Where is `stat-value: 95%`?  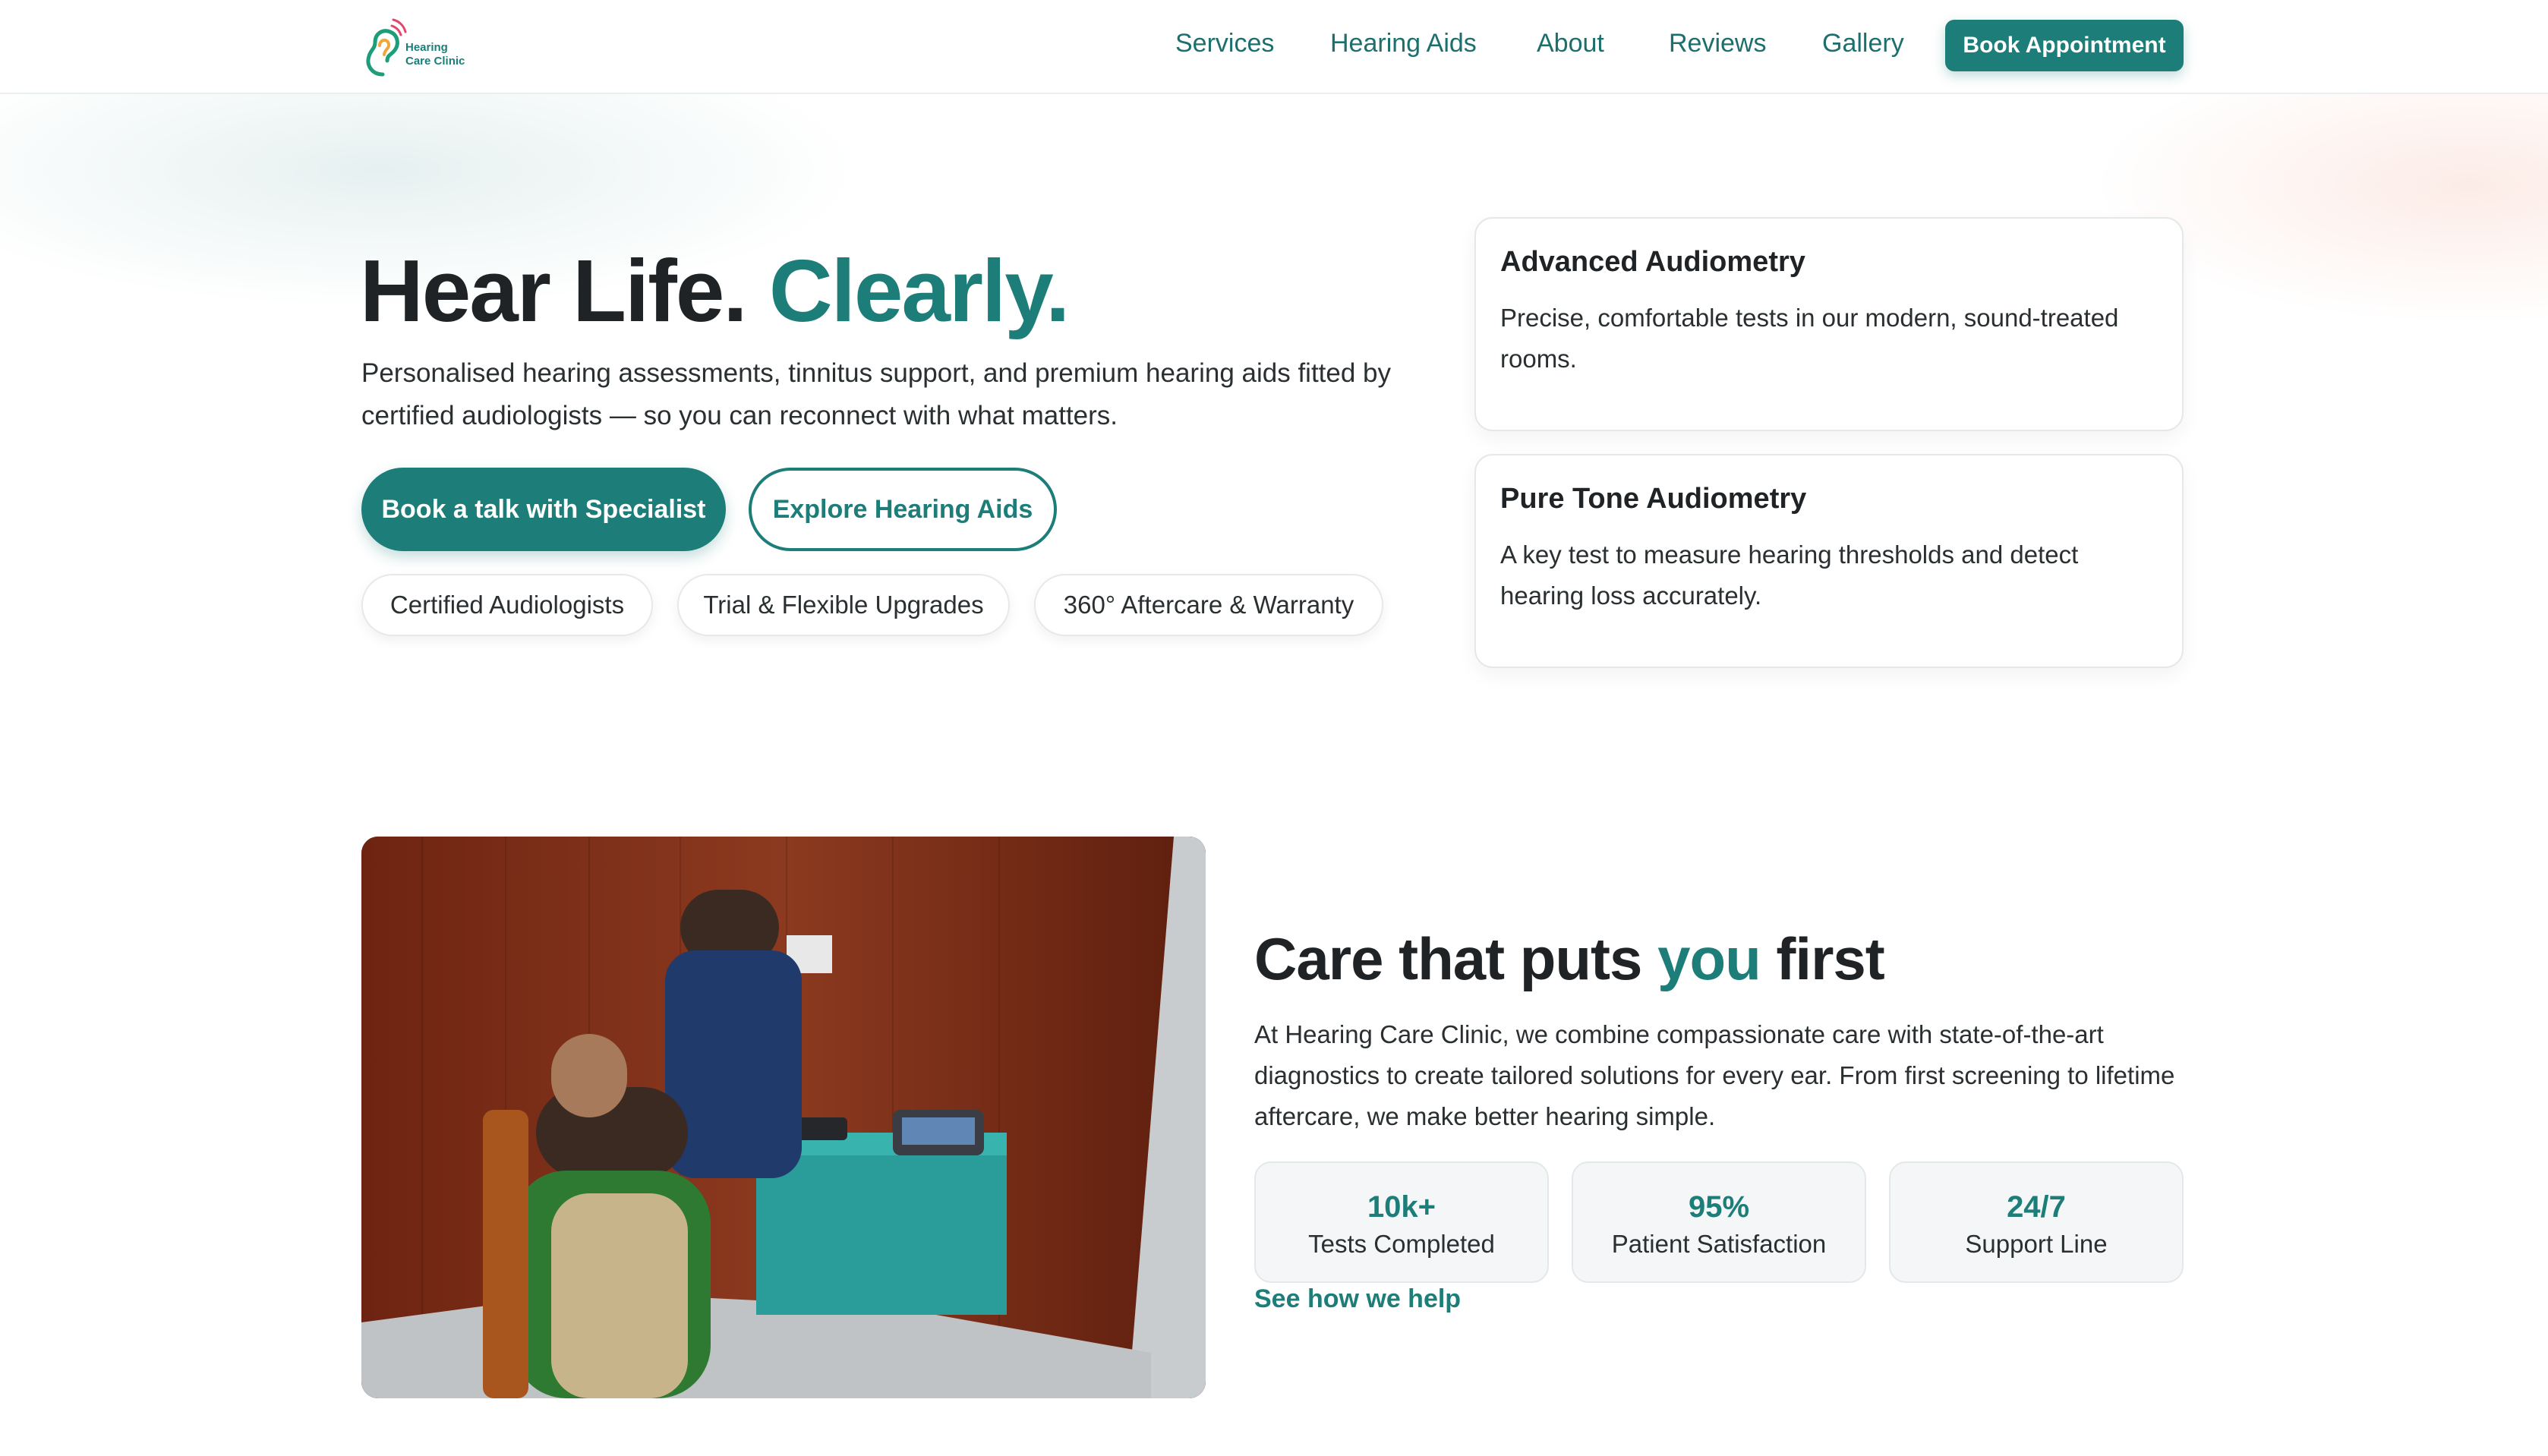
stat-value: 95% is located at coordinates (1719, 1207).